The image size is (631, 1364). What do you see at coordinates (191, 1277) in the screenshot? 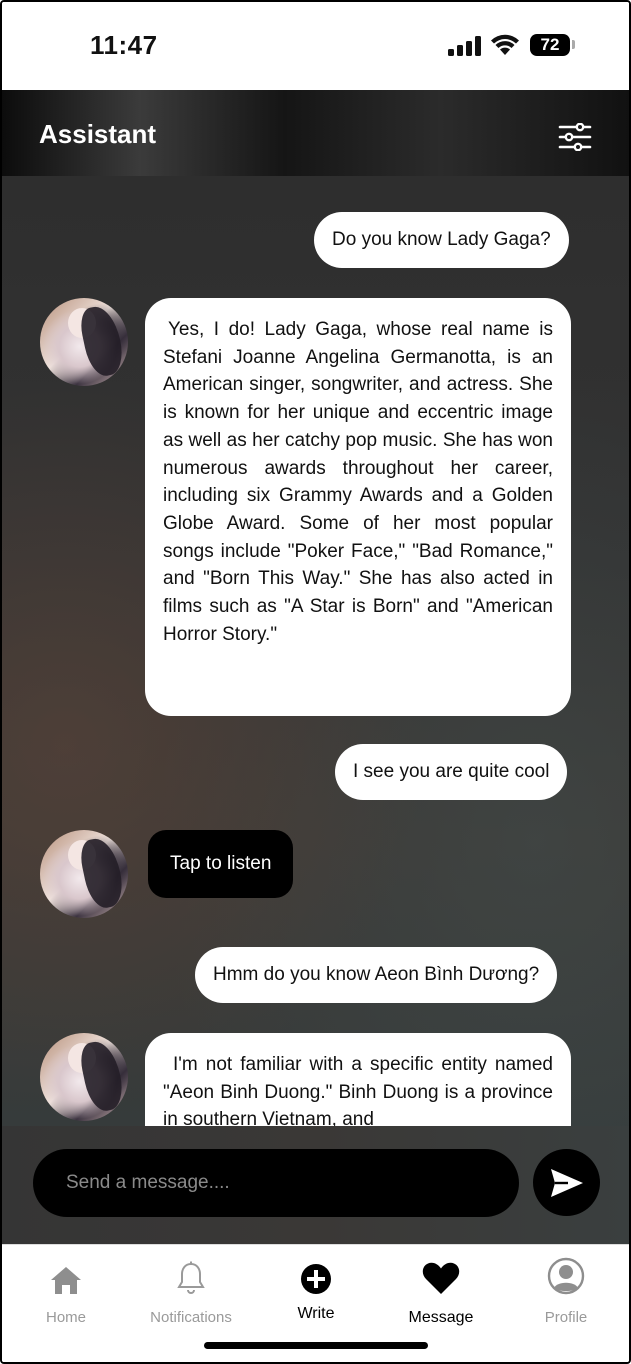
I see `bell-icon` at bounding box center [191, 1277].